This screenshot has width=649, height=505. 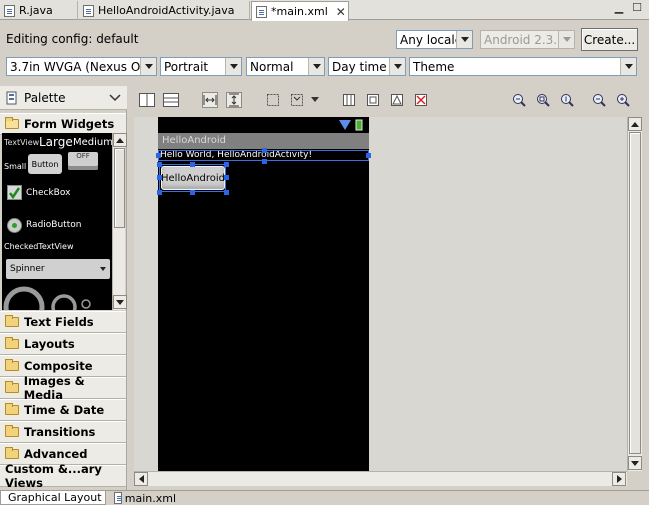 What do you see at coordinates (53, 225) in the screenshot?
I see `widget-radio-button: RadioButton` at bounding box center [53, 225].